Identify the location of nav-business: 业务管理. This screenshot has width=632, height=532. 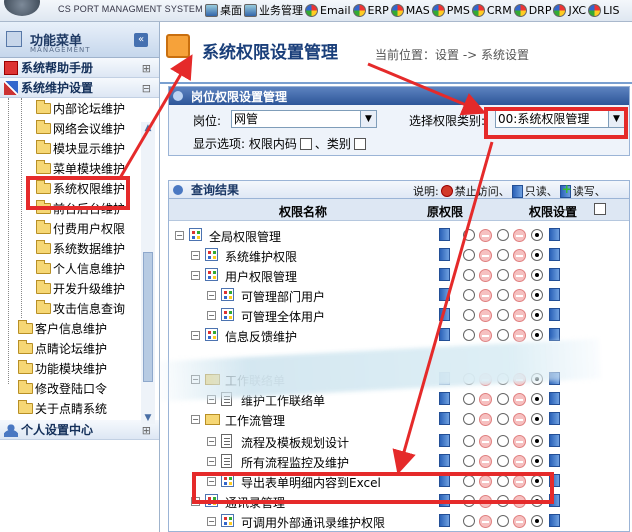
(273, 10).